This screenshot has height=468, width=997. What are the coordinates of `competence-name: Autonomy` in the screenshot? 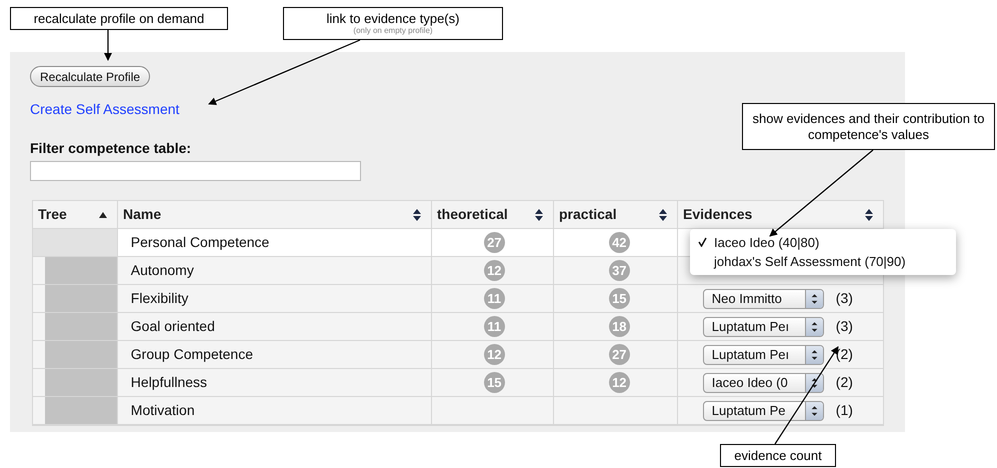 It's located at (162, 270).